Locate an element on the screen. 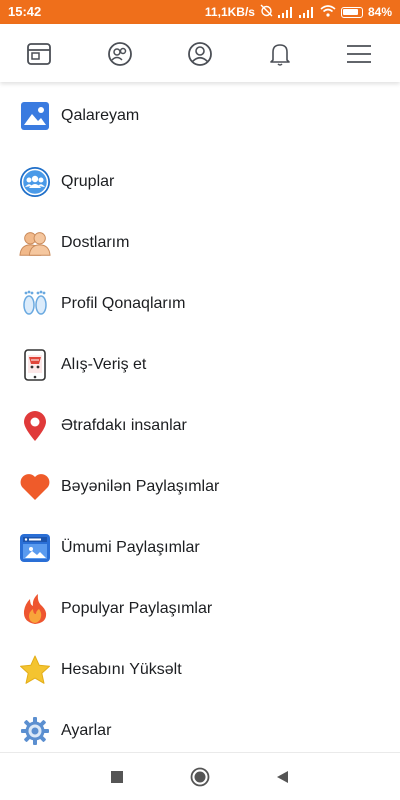 The image size is (400, 800). menu-item-label: Populyar Paylaşımlar is located at coordinates (137, 608).